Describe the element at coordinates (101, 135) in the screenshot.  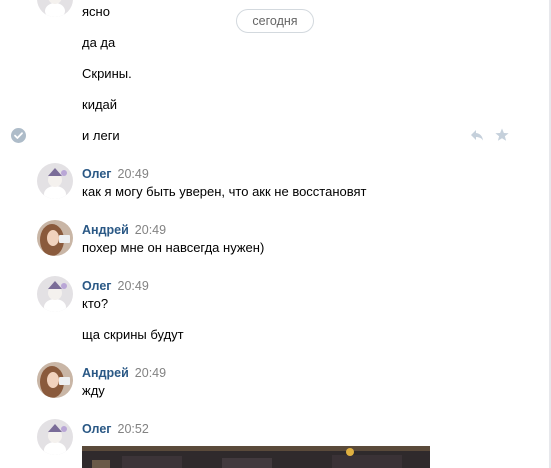
I see `message-text: и леги` at that location.